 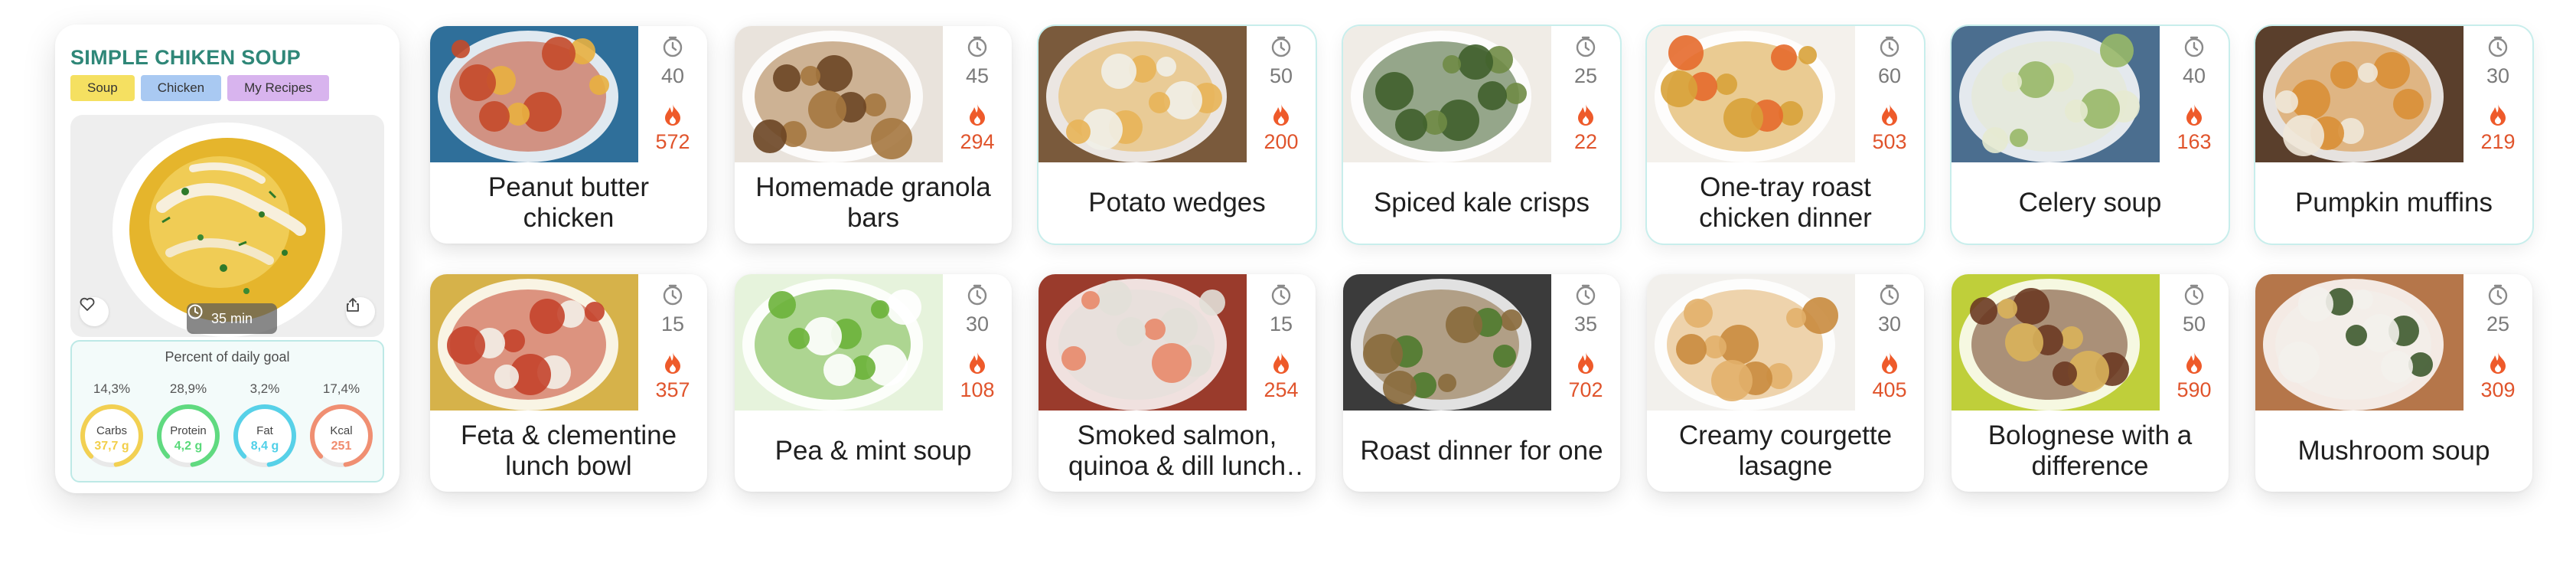 What do you see at coordinates (568, 135) in the screenshot?
I see `recipe-card: 40 572 Peanut butter chicken` at bounding box center [568, 135].